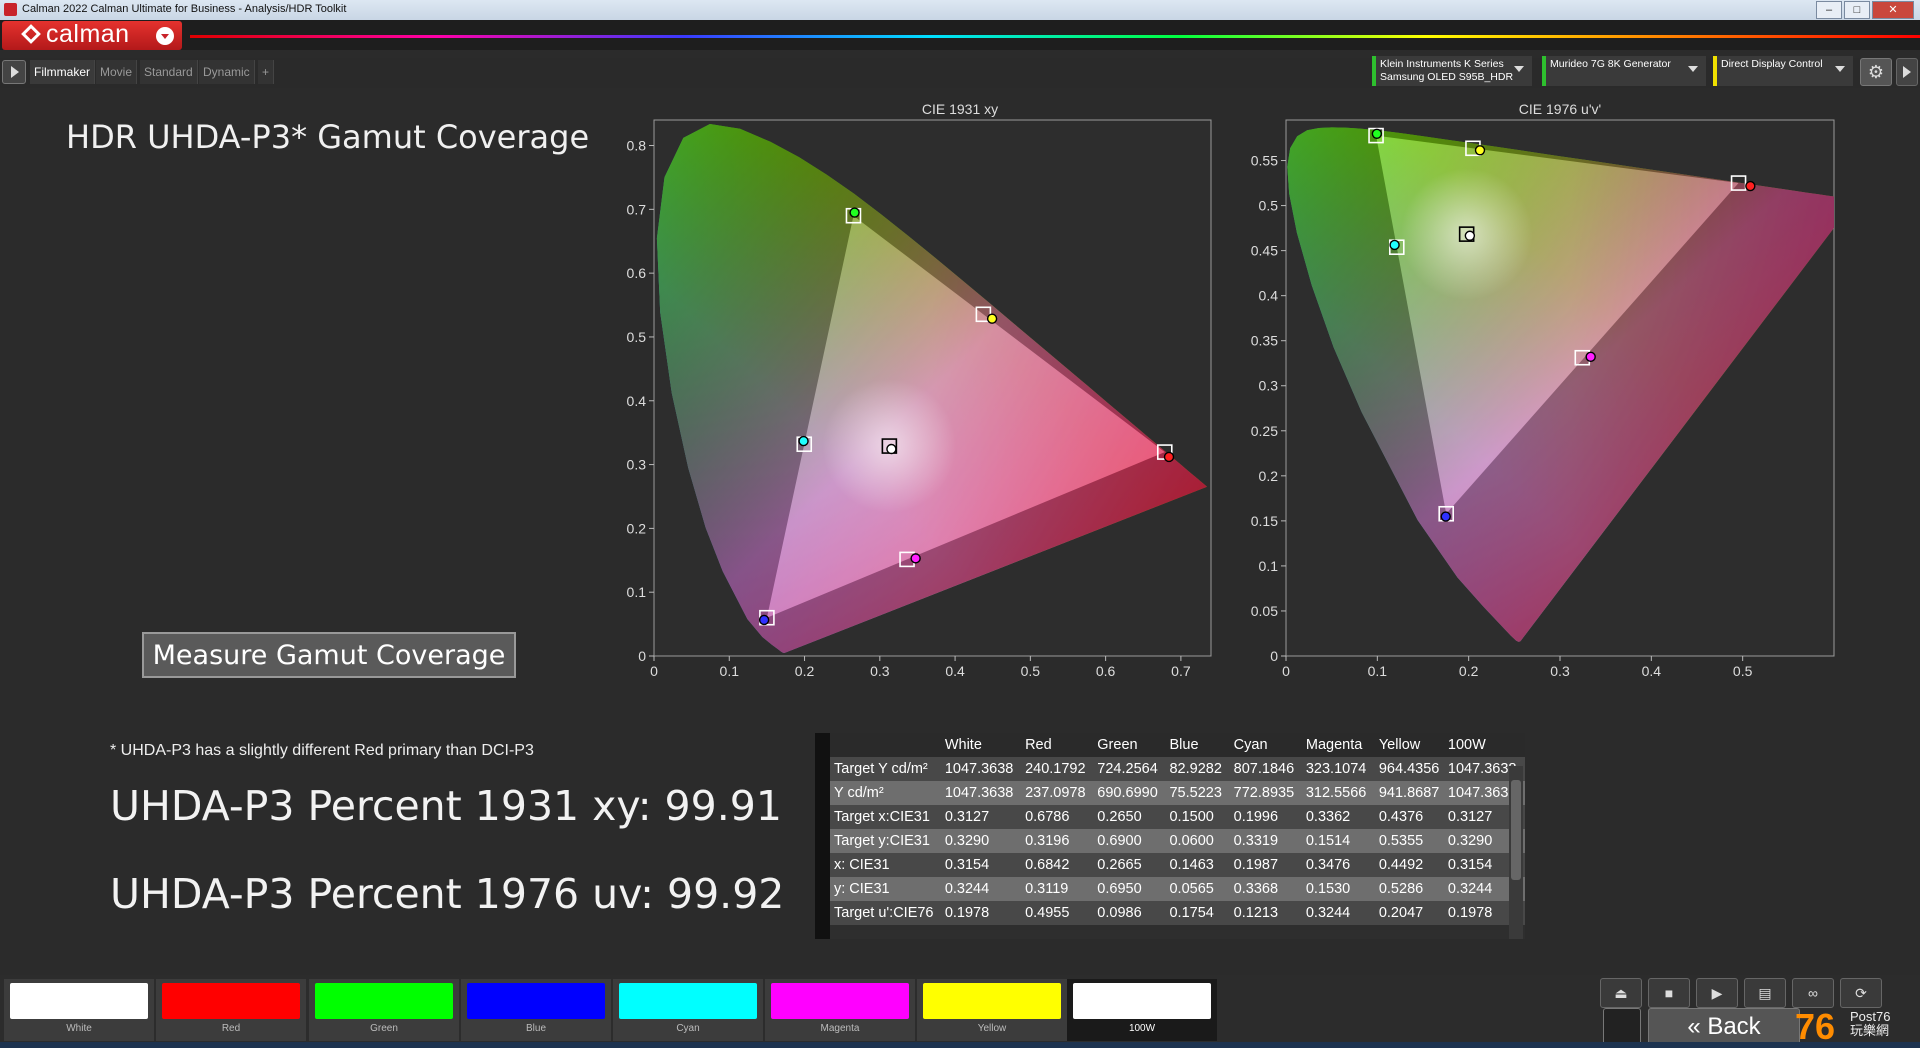 The height and width of the screenshot is (1048, 1920). Describe the element at coordinates (1829, 10) in the screenshot. I see `minimize-button: –` at that location.